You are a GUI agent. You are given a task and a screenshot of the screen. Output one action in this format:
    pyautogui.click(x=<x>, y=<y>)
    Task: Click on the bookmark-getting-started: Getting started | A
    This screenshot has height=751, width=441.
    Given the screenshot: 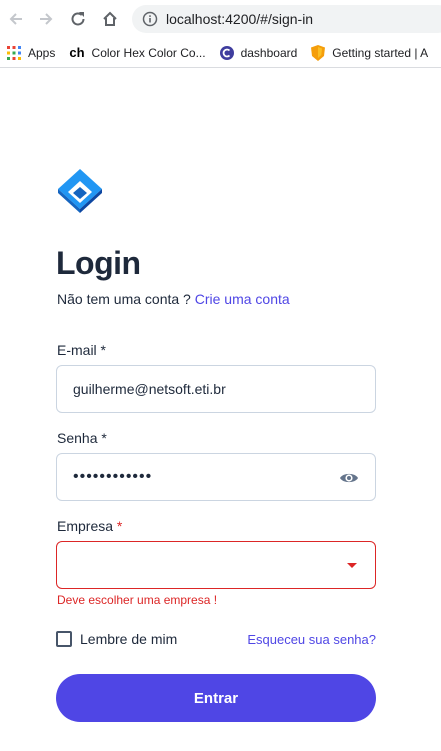 What is the action you would take?
    pyautogui.click(x=370, y=52)
    